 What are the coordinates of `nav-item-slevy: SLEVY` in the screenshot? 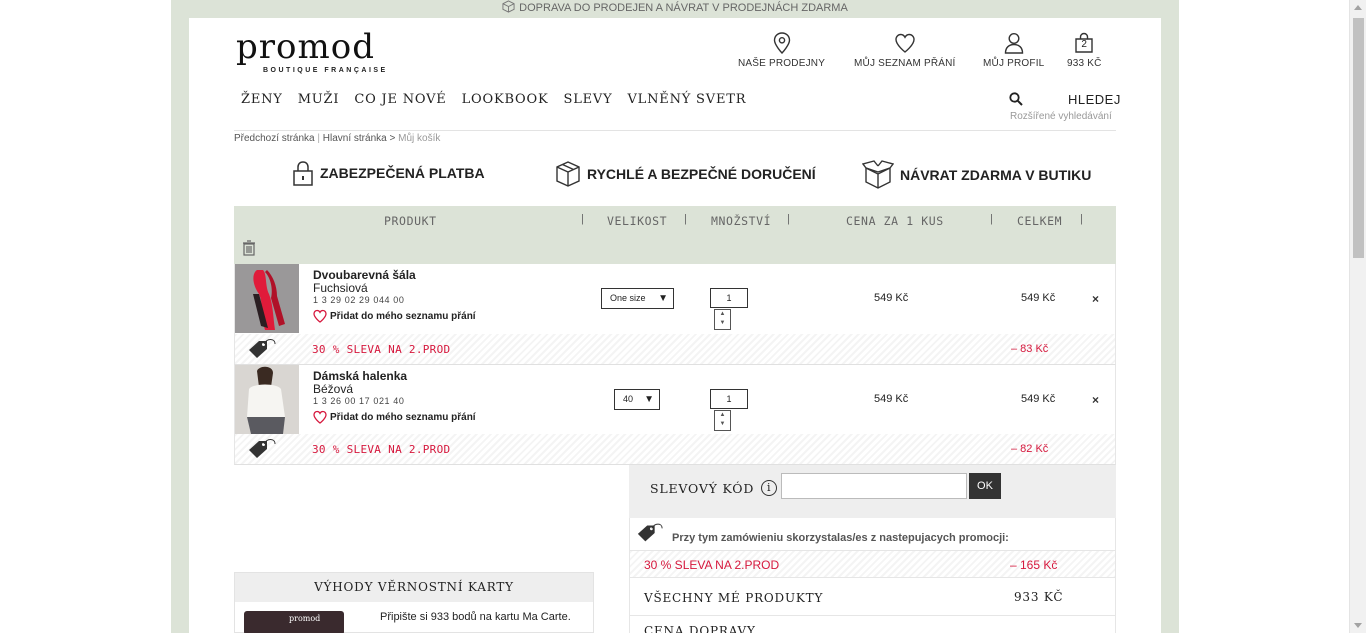 It's located at (587, 99).